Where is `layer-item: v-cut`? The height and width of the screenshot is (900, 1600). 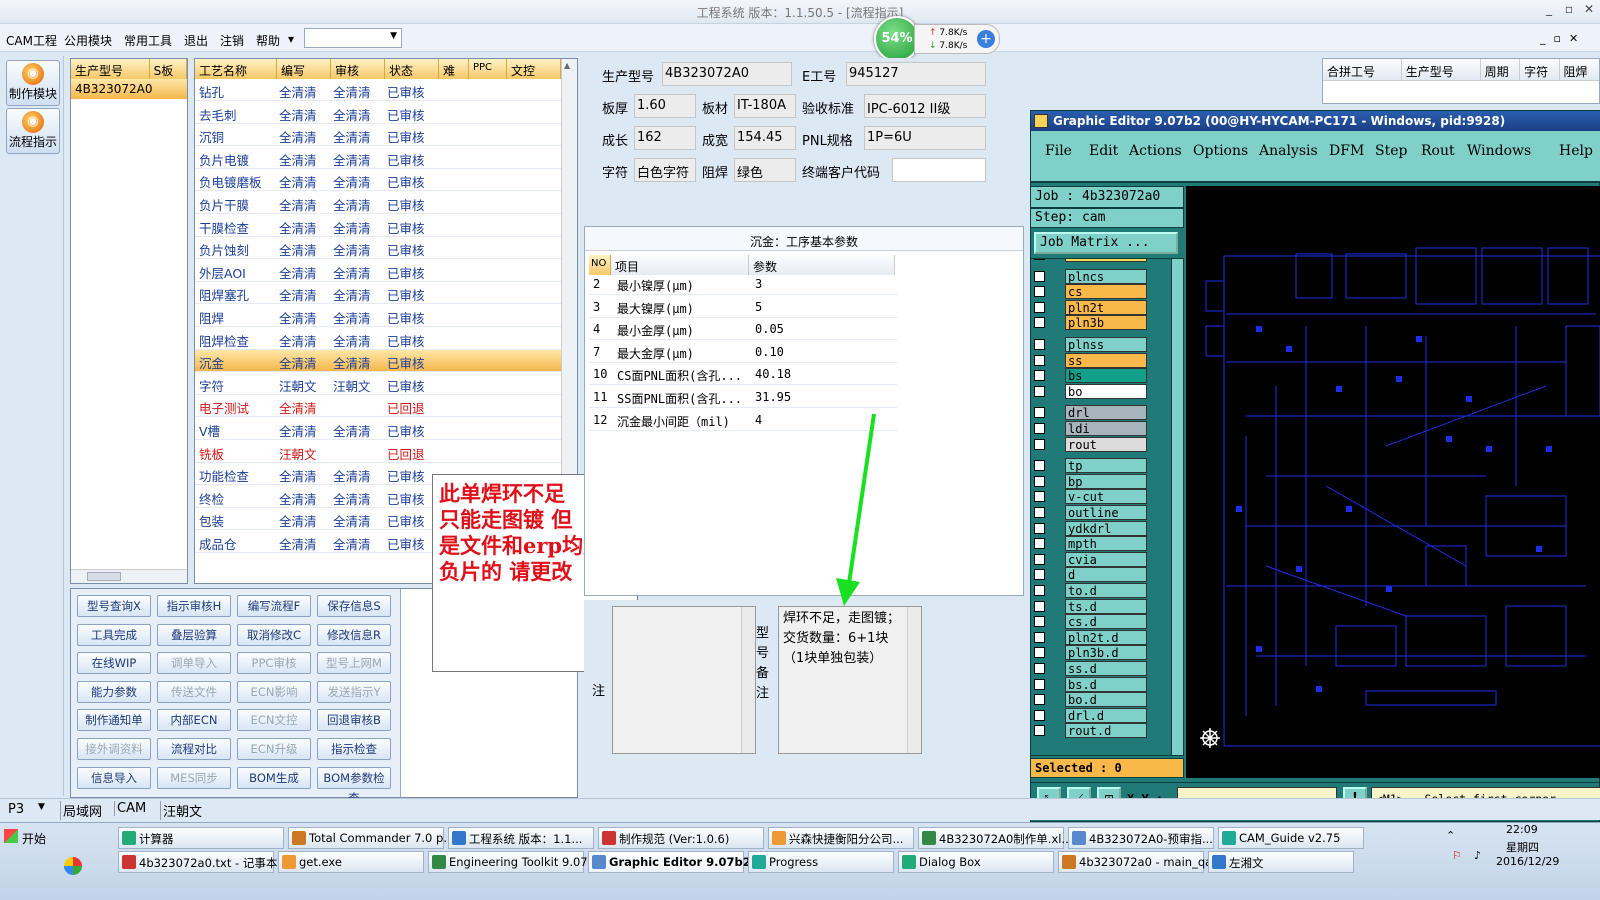
layer-item: v-cut is located at coordinates (1099, 497).